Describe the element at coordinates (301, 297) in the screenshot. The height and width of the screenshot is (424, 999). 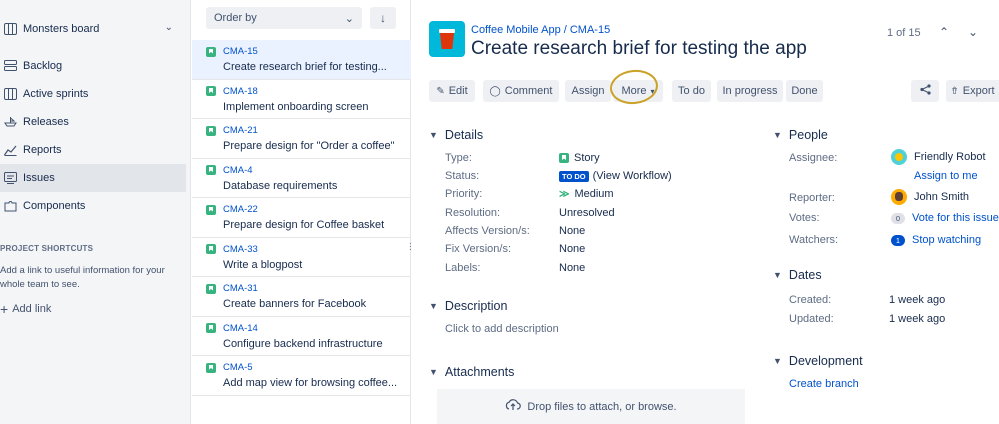
I see `list-item: CMA-31 Create banners for Facebook` at that location.